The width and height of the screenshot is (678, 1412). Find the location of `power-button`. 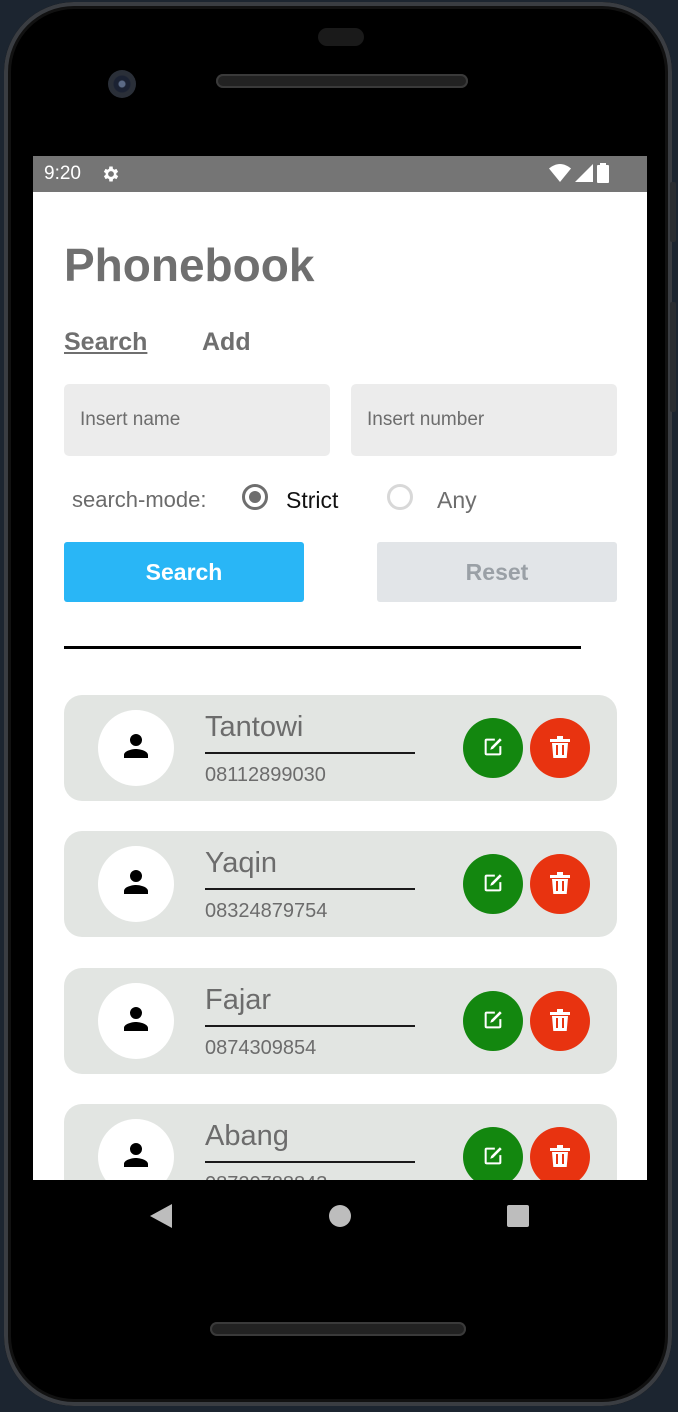

power-button is located at coordinates (673, 357).